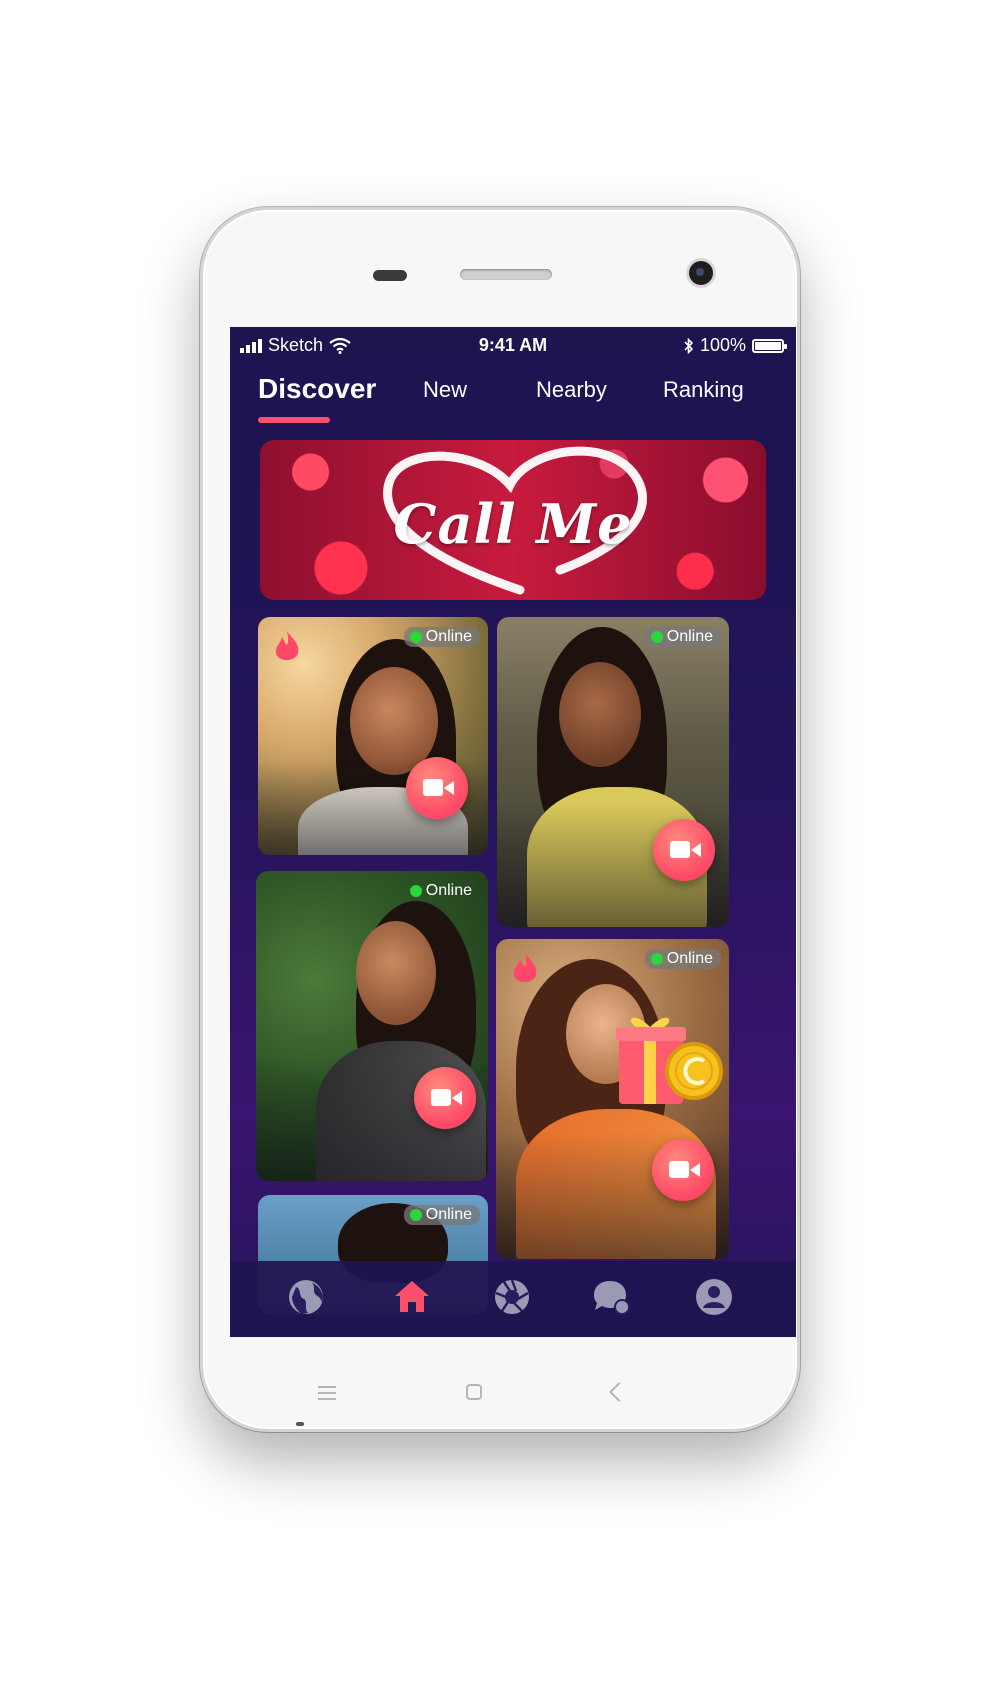  Describe the element at coordinates (714, 1297) in the screenshot. I see `profile-icon` at that location.